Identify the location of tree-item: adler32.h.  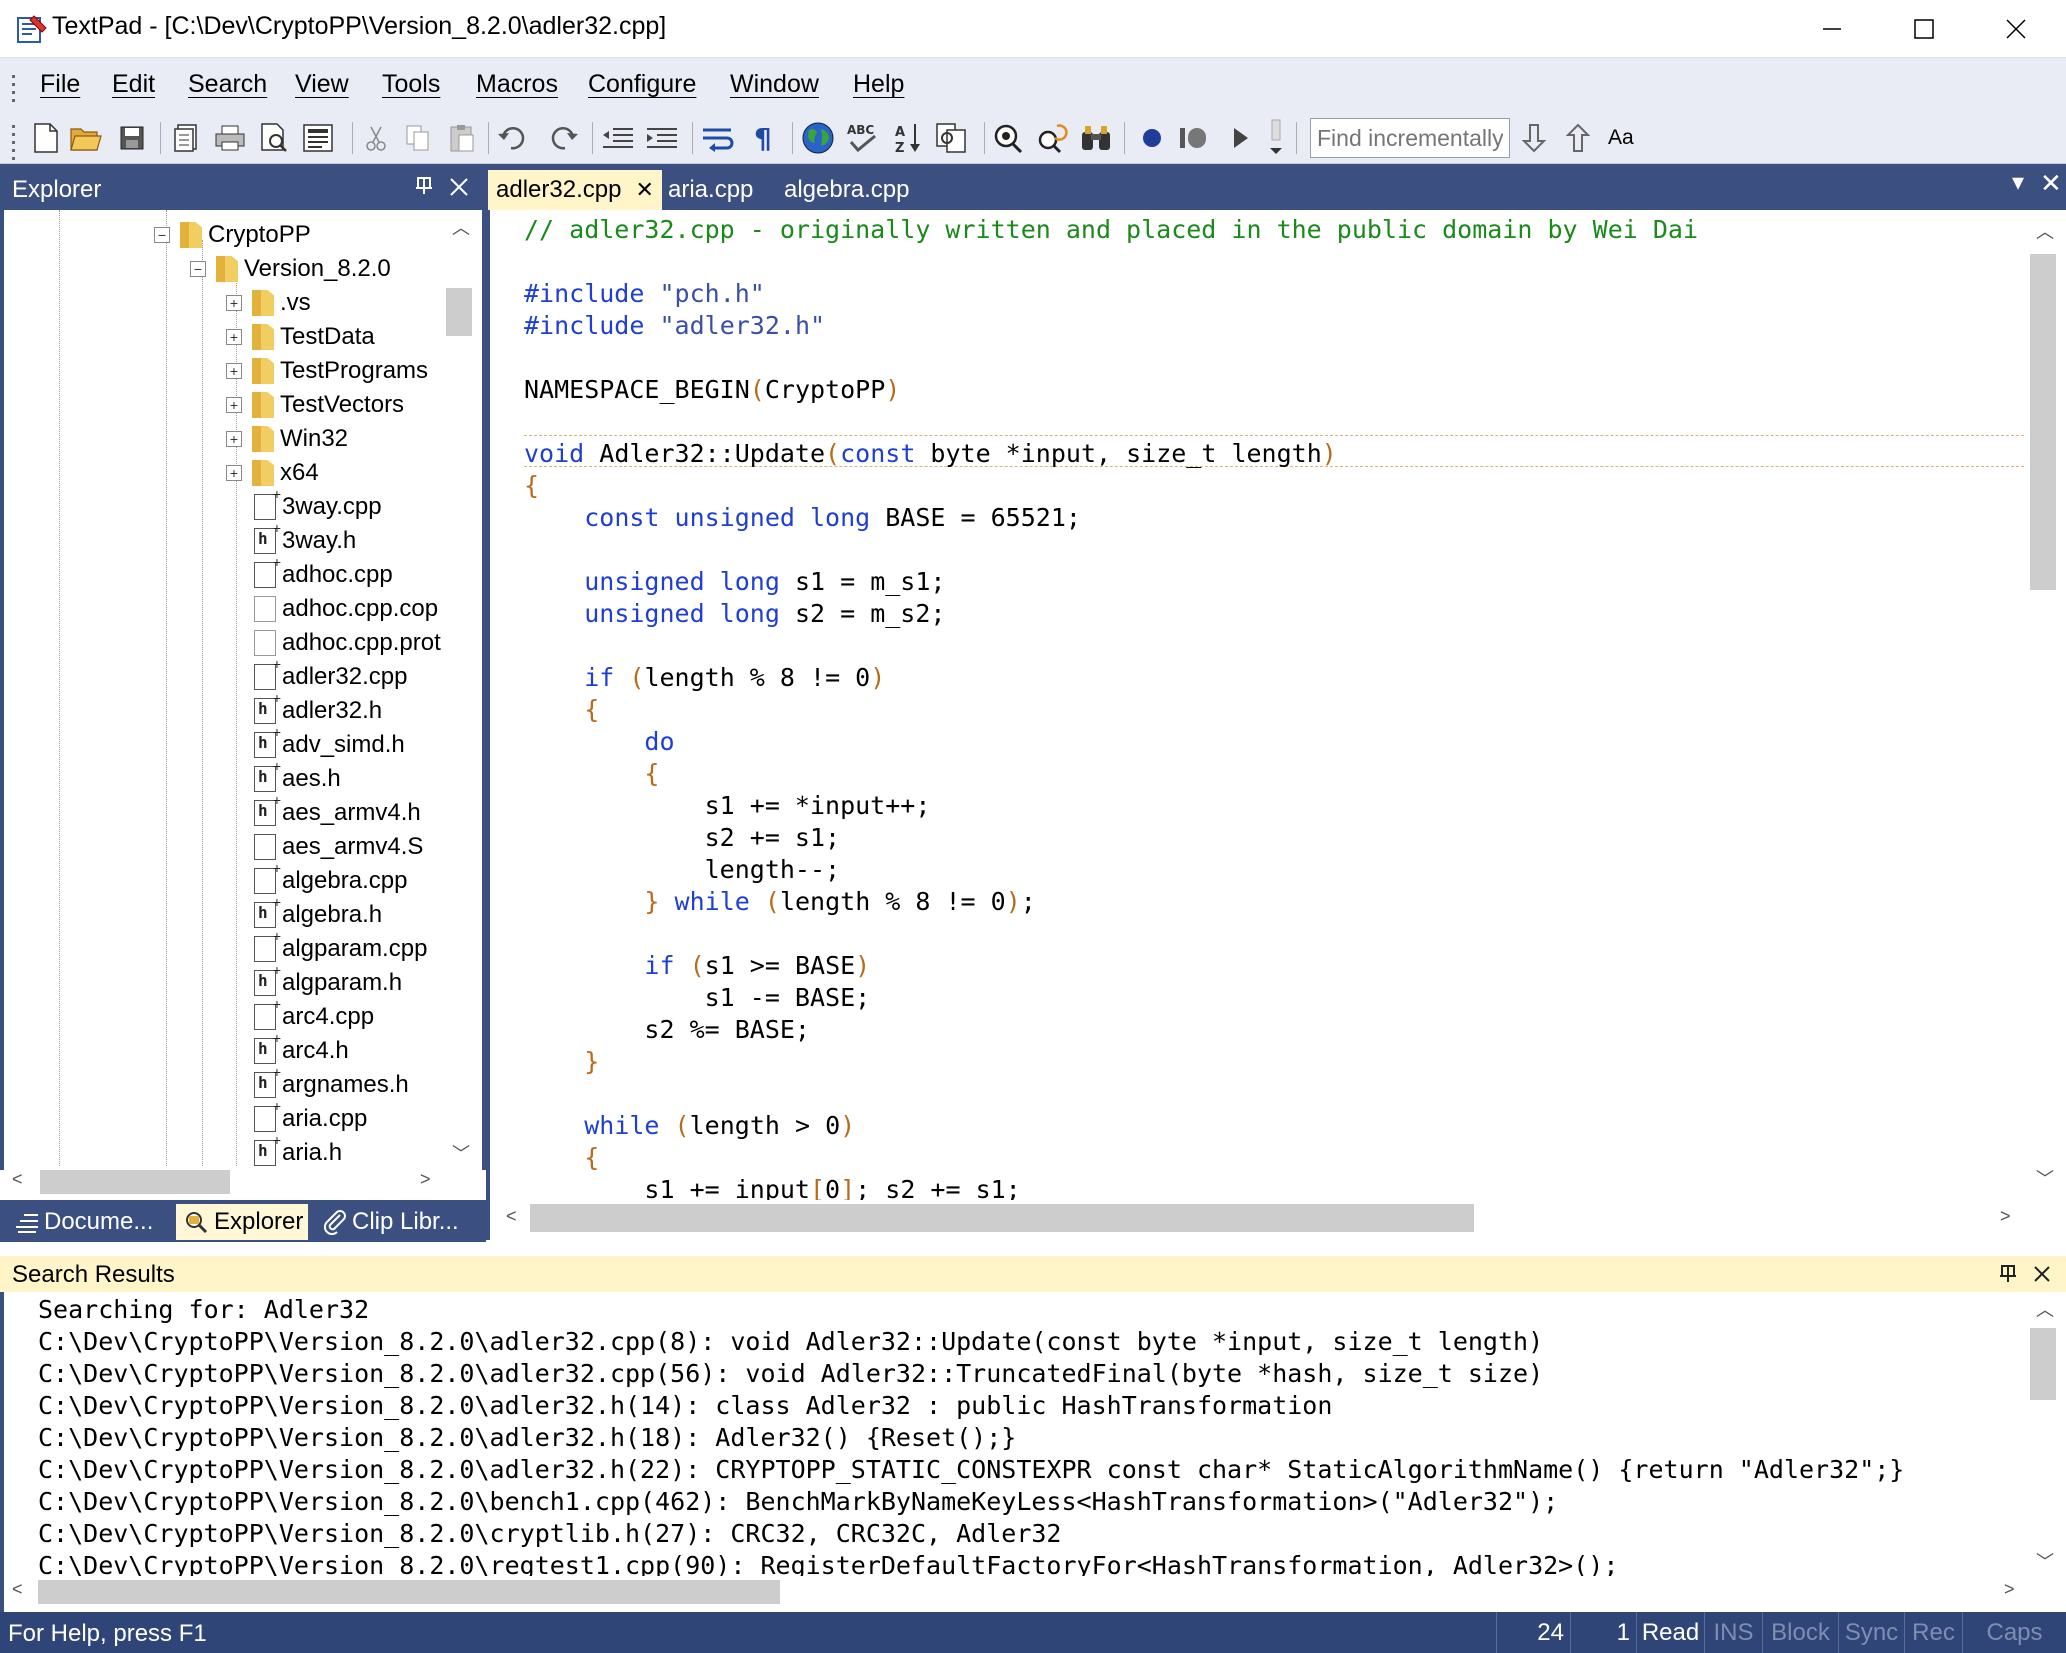
(318, 709).